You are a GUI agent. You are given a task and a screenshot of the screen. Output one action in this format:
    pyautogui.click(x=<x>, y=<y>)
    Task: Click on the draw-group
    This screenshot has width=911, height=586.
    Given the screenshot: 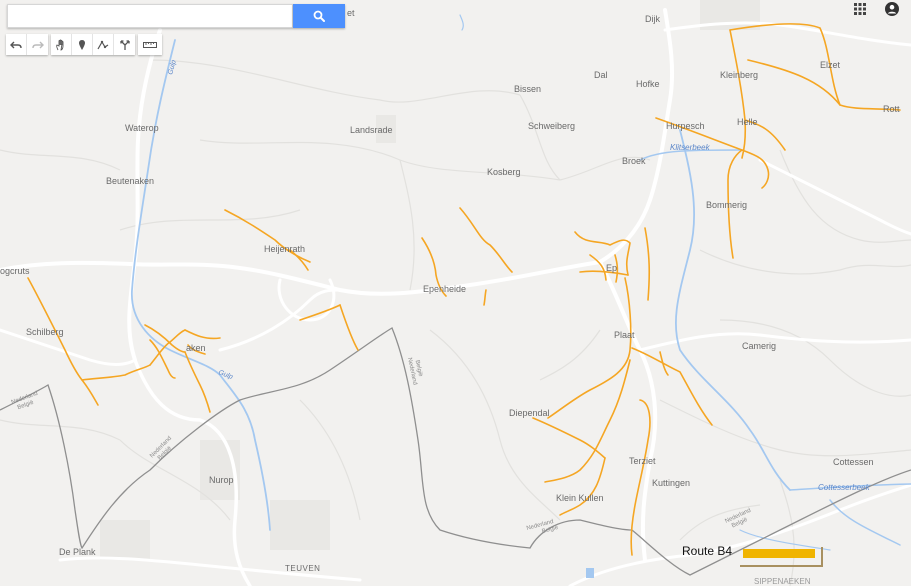 What is the action you would take?
    pyautogui.click(x=93, y=44)
    